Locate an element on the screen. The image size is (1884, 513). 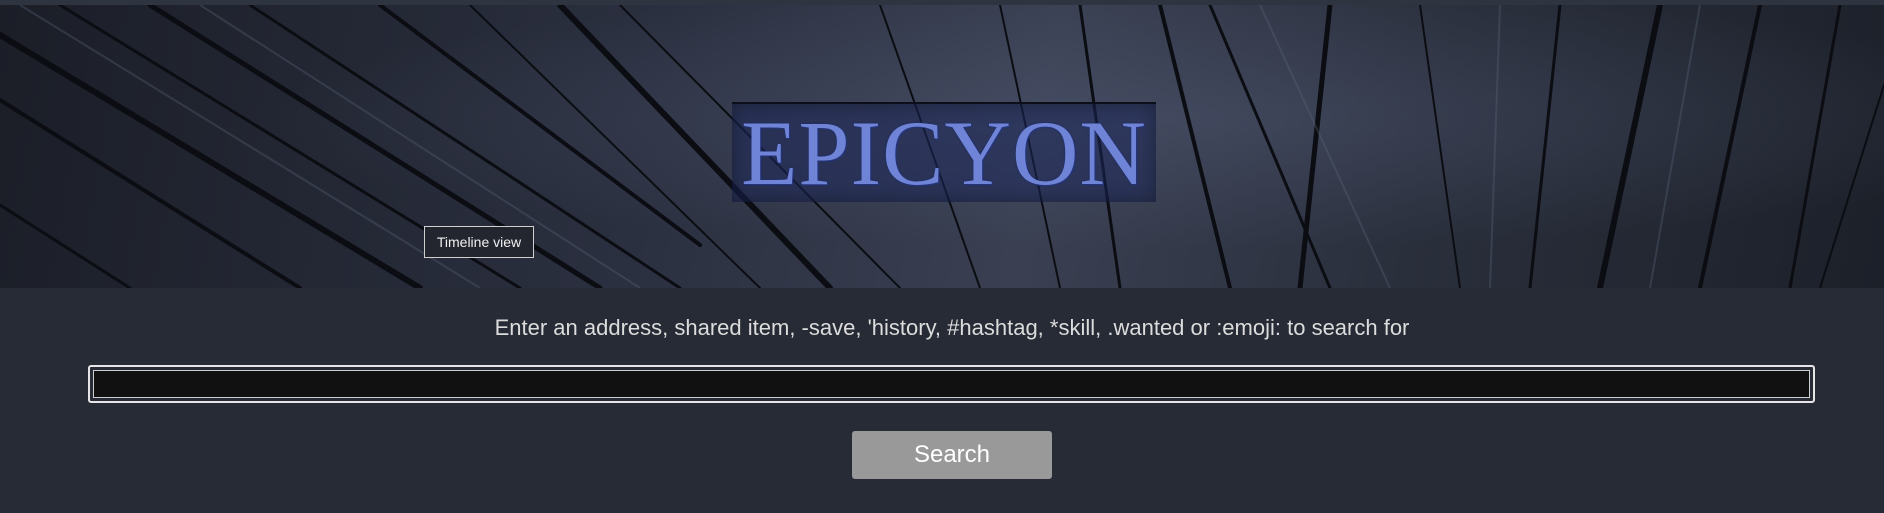
search-input is located at coordinates (951, 384).